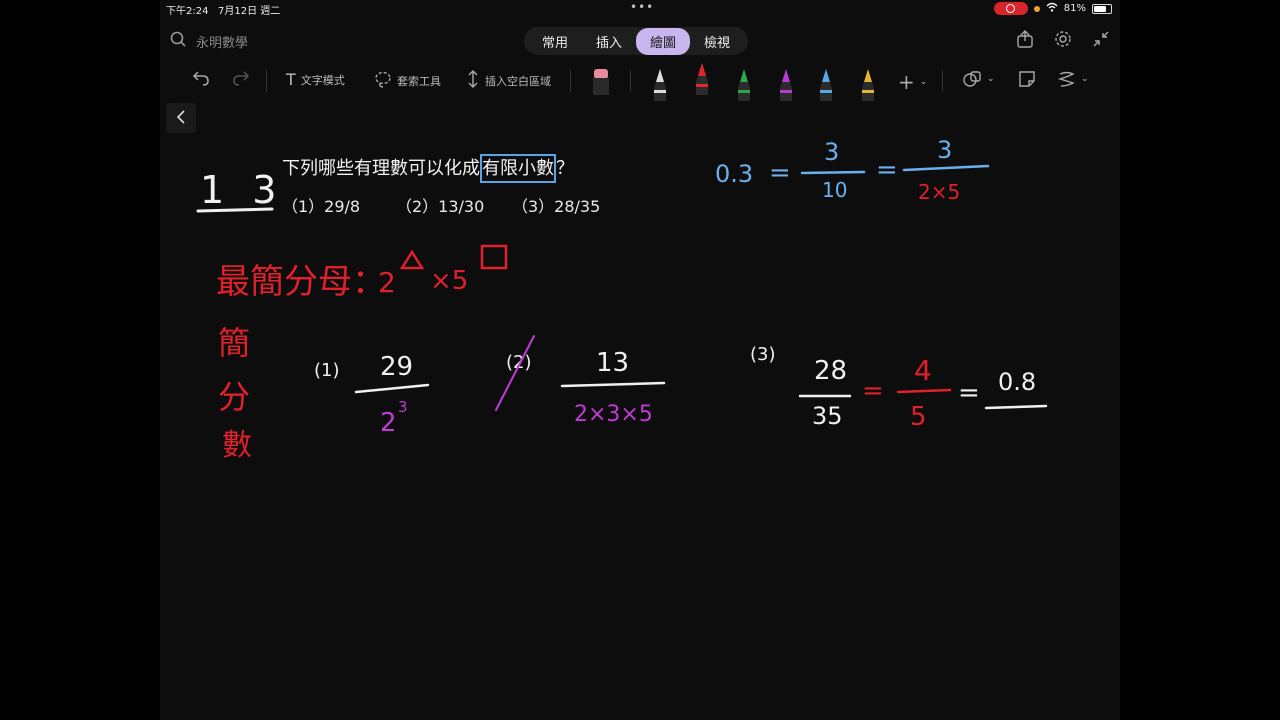  I want to click on square-exponent-icon, so click(494, 257).